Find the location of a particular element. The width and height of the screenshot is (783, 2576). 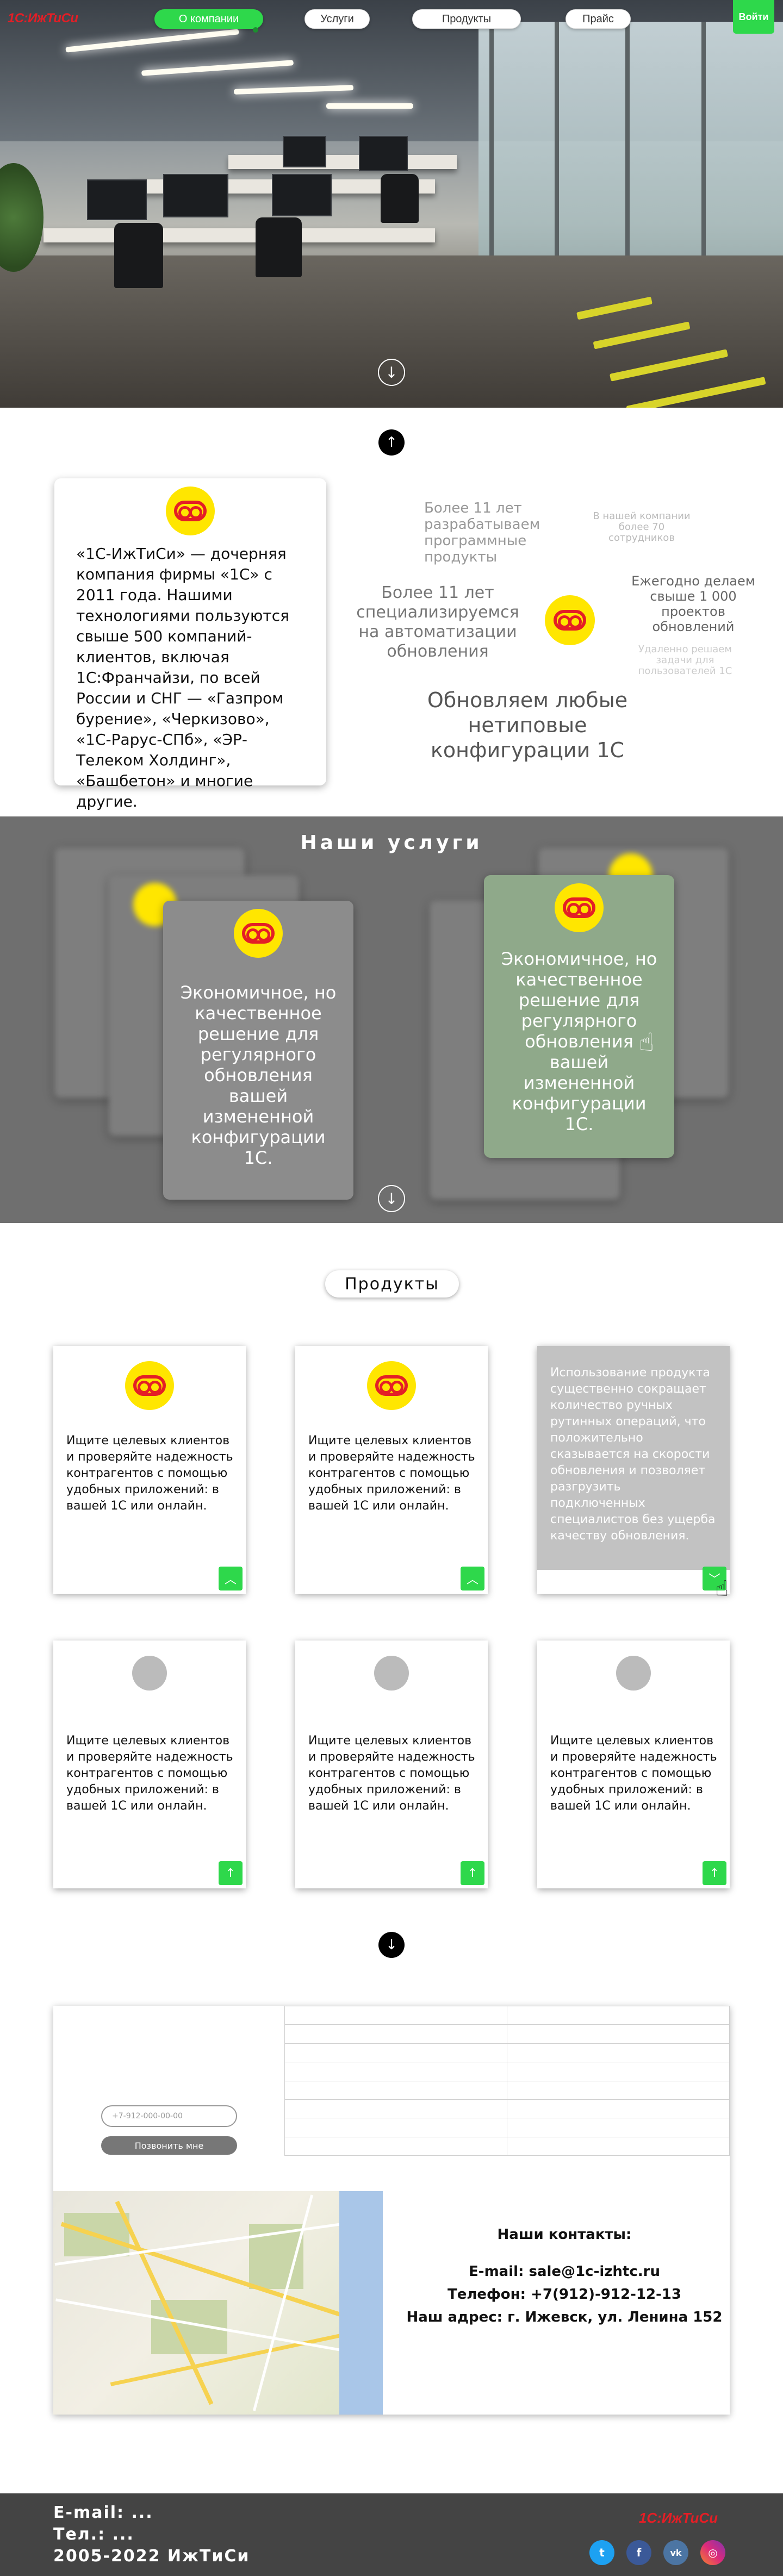

login-button: Войти is located at coordinates (753, 17).